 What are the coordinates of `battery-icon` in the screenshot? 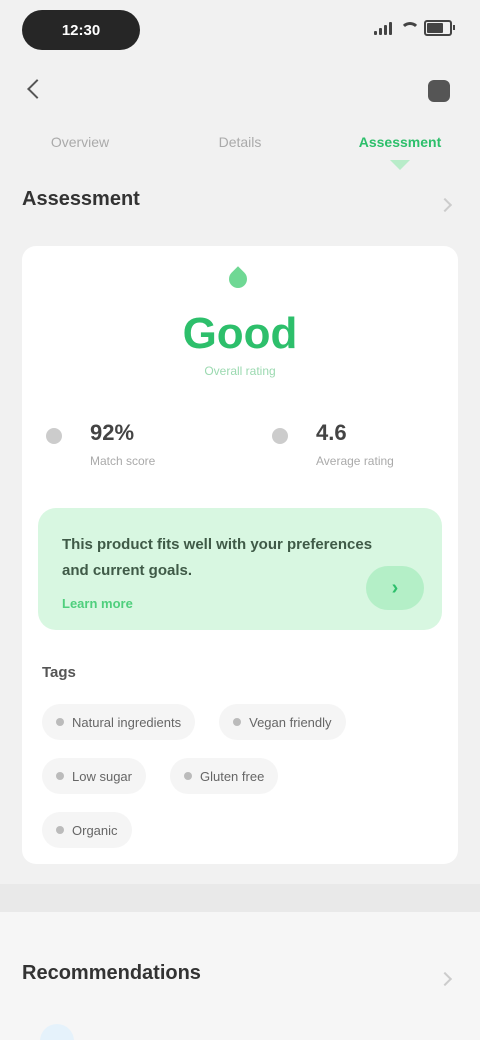 It's located at (439, 28).